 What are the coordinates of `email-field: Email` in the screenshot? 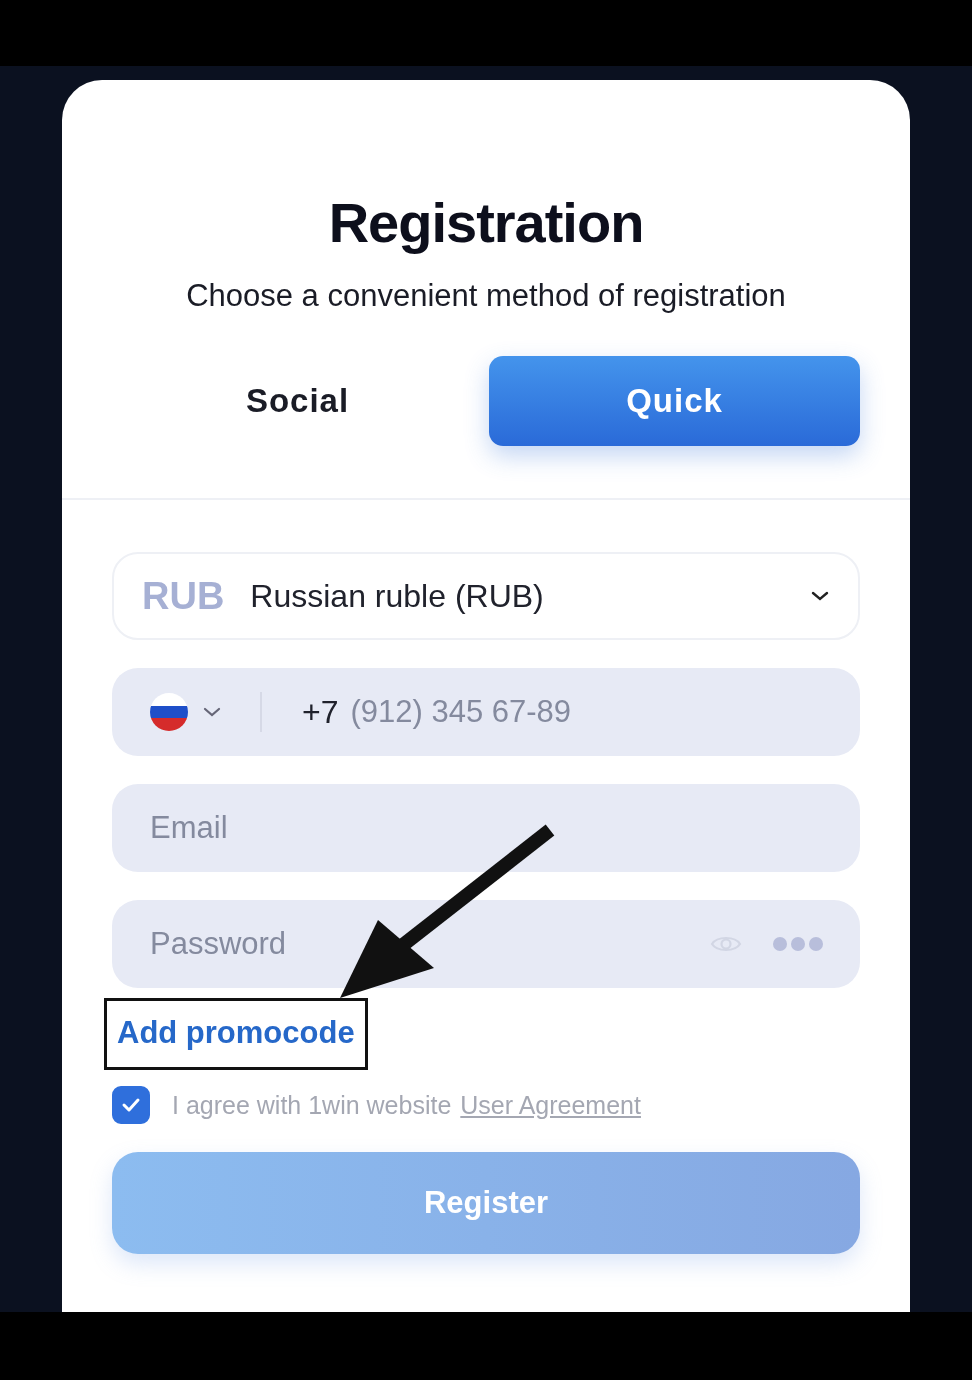 It's located at (486, 828).